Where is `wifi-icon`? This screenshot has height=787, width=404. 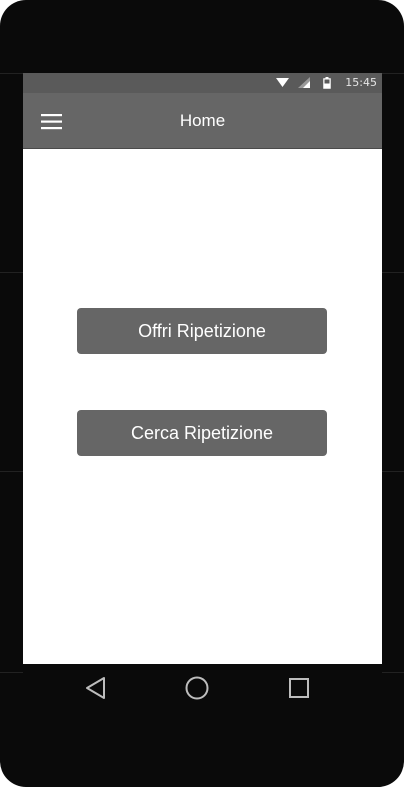
wifi-icon is located at coordinates (282, 82).